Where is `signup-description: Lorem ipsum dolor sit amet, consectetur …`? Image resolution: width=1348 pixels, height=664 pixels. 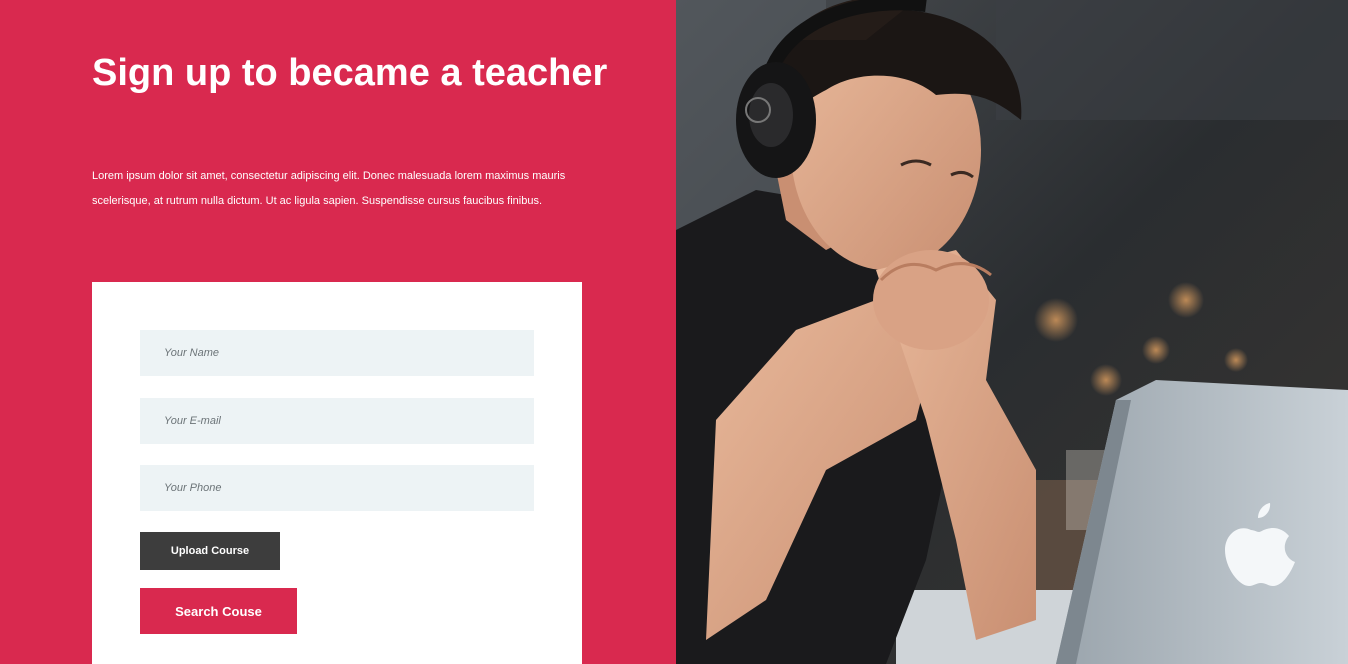 signup-description: Lorem ipsum dolor sit amet, consectetur … is located at coordinates (329, 188).